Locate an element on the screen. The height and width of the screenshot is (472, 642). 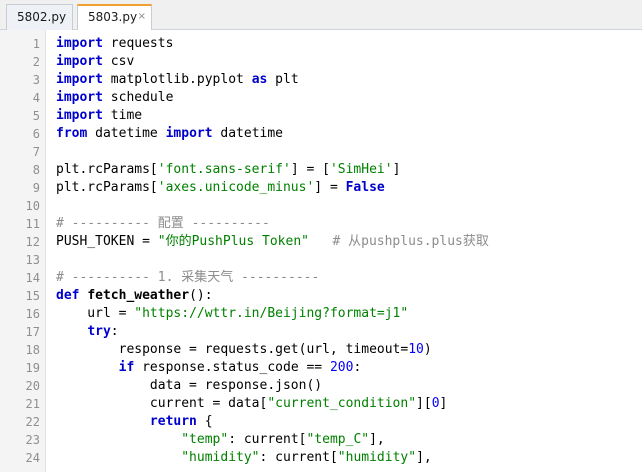
code-token: PUSH_TOKEN = is located at coordinates (107, 241).